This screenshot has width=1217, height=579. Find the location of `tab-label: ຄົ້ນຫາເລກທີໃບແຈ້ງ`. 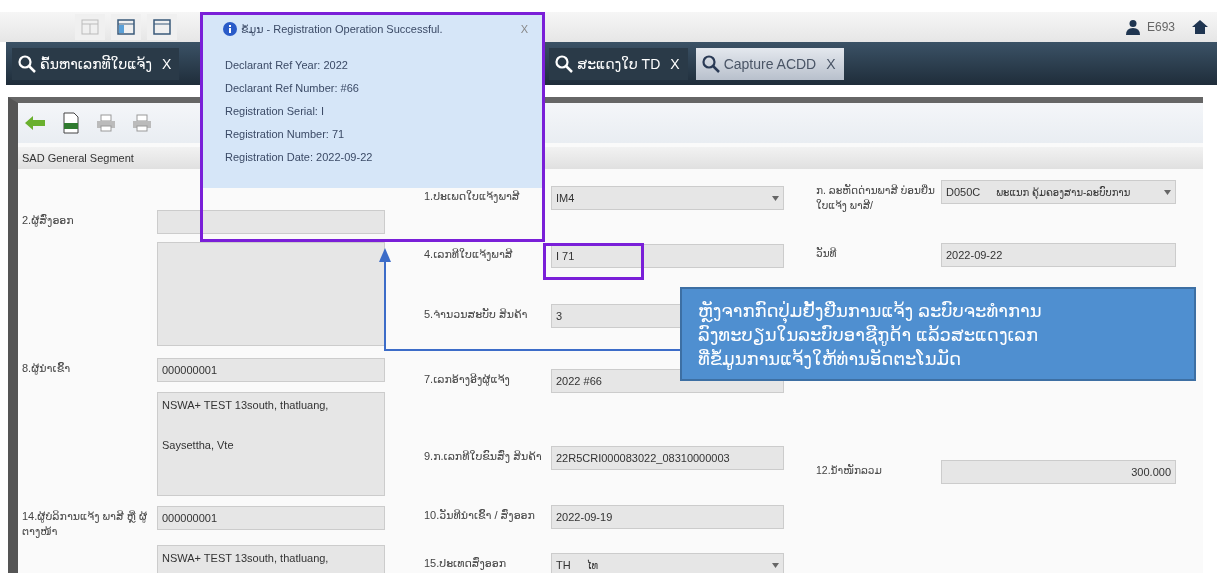

tab-label: ຄົ້ນຫາເລກທີໃບແຈ້ງ is located at coordinates (96, 63).